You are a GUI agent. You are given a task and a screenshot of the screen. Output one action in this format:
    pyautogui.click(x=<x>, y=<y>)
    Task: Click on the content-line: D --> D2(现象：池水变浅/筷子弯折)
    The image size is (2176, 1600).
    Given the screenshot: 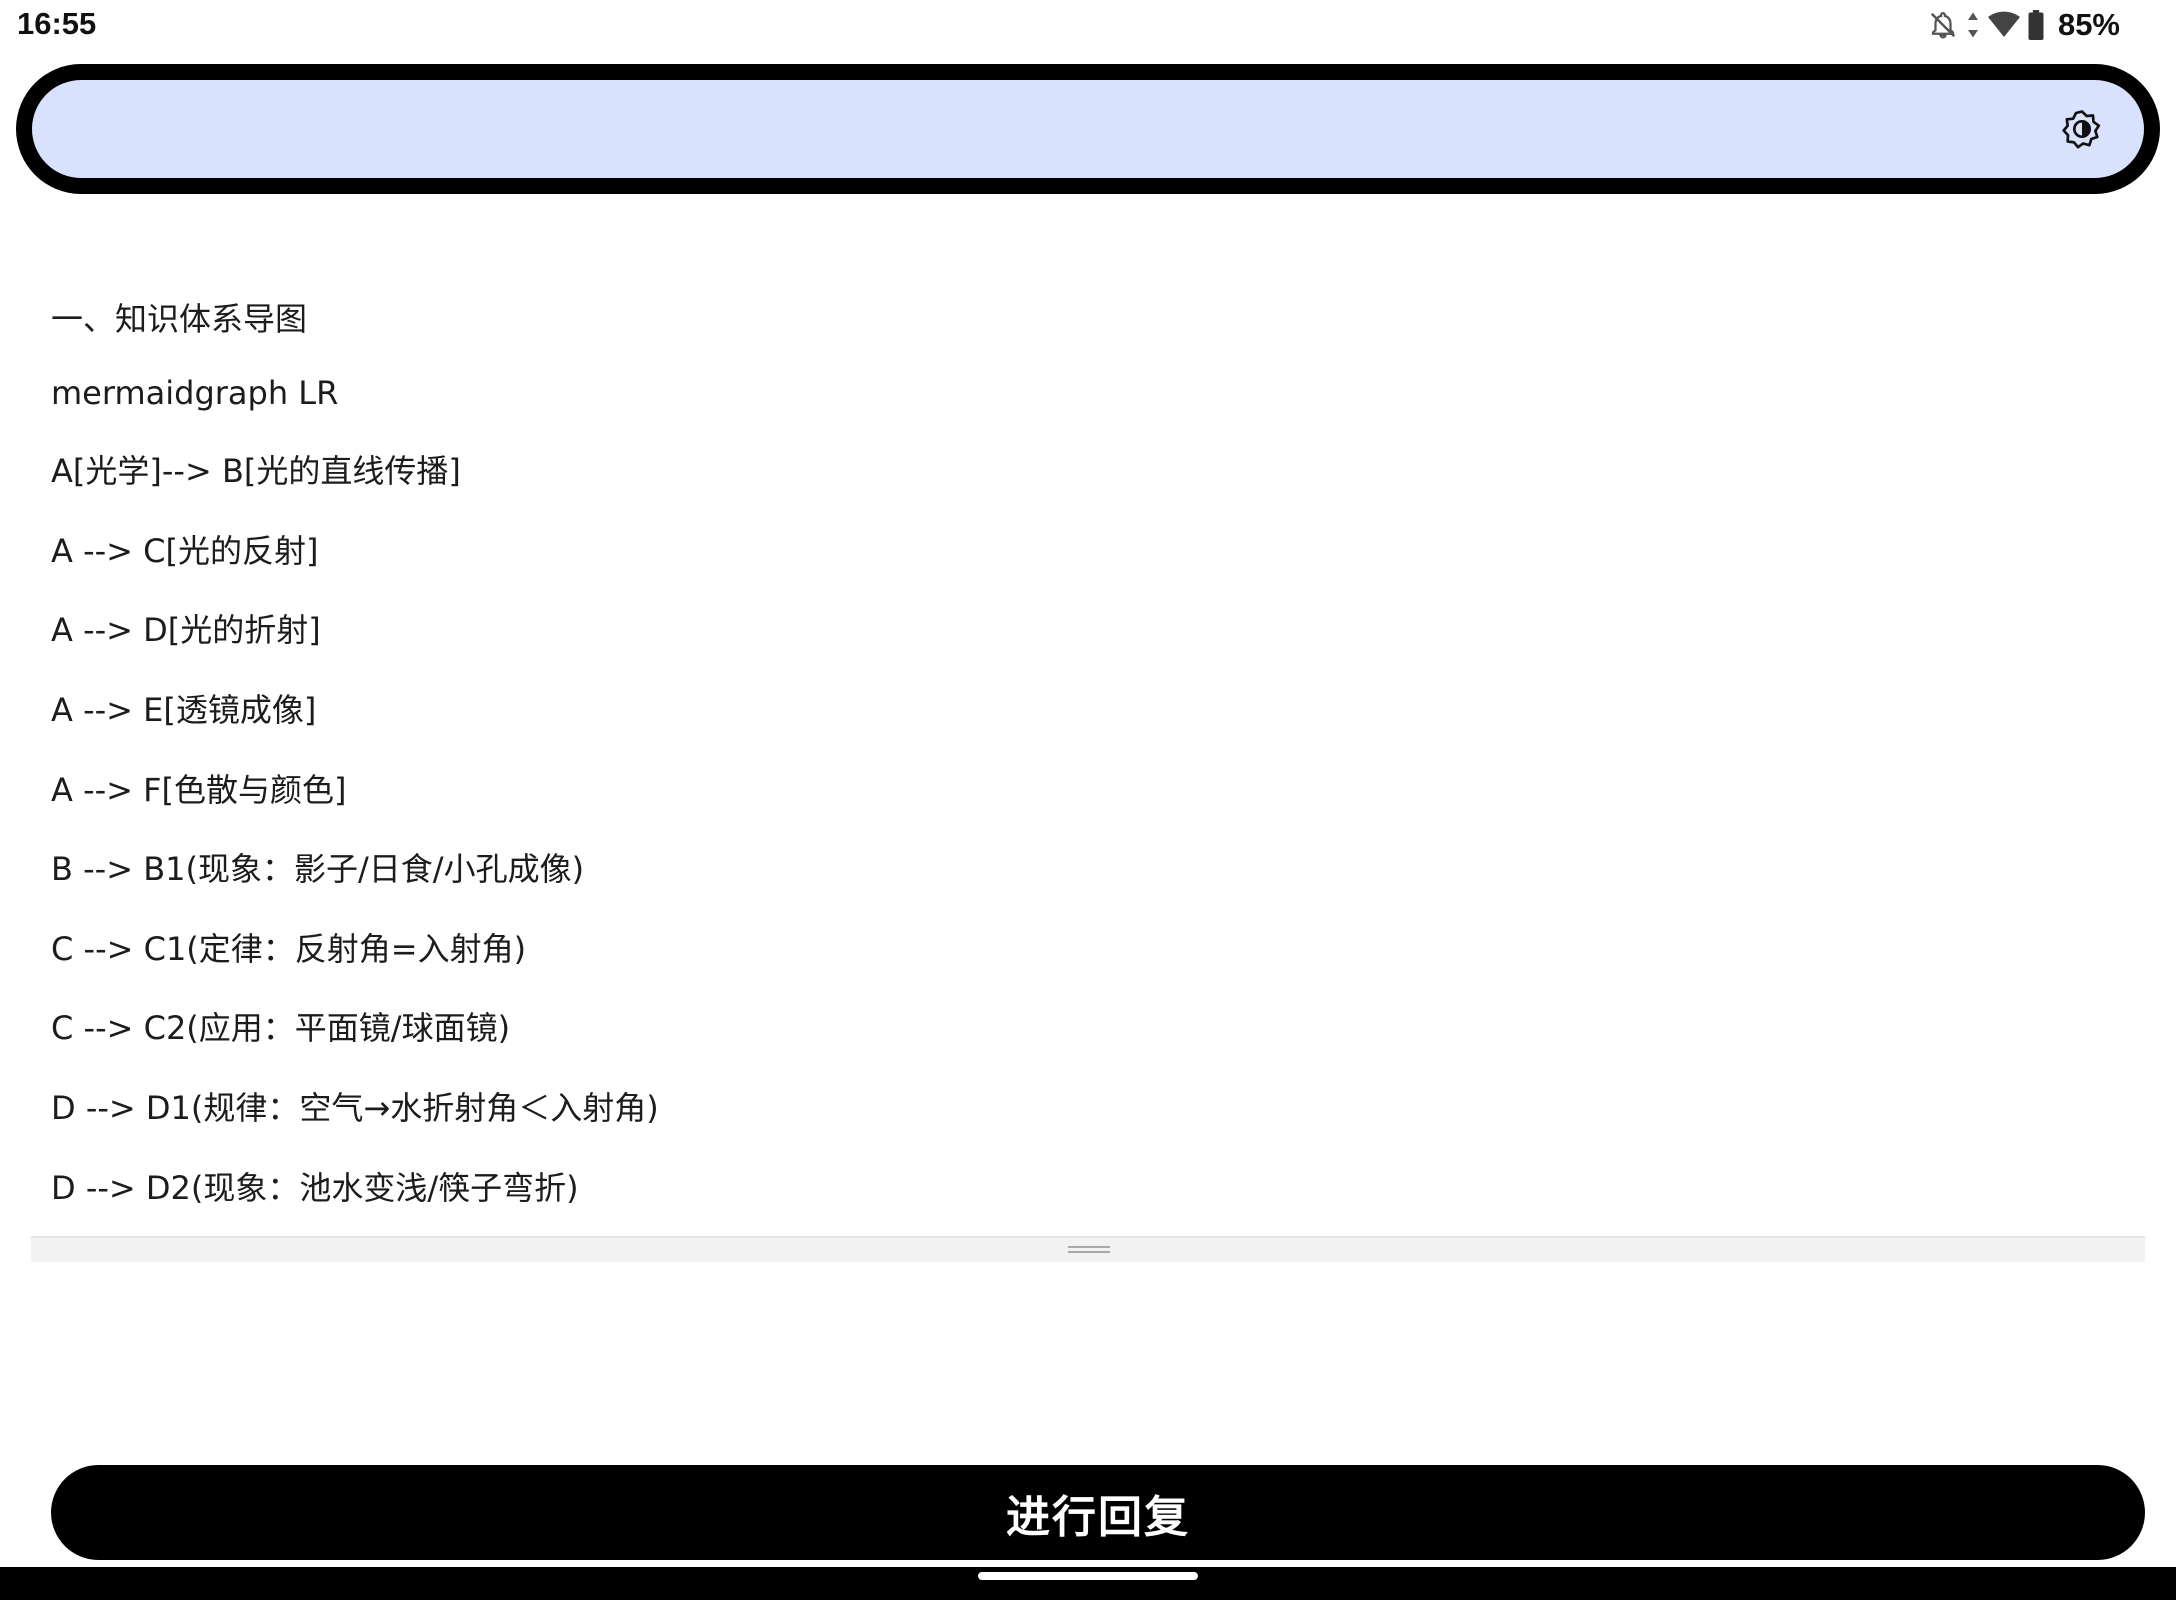 What is the action you would take?
    pyautogui.click(x=315, y=1188)
    